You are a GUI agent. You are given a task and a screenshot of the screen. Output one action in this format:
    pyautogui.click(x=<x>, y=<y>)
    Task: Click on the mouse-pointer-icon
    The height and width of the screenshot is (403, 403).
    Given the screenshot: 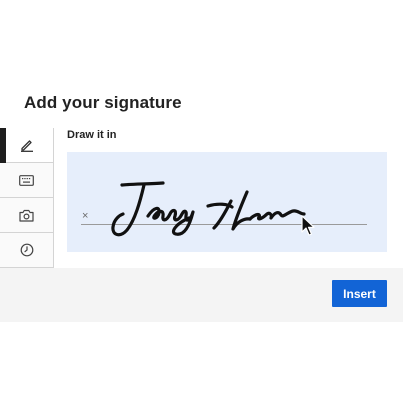 What is the action you would take?
    pyautogui.click(x=308, y=225)
    